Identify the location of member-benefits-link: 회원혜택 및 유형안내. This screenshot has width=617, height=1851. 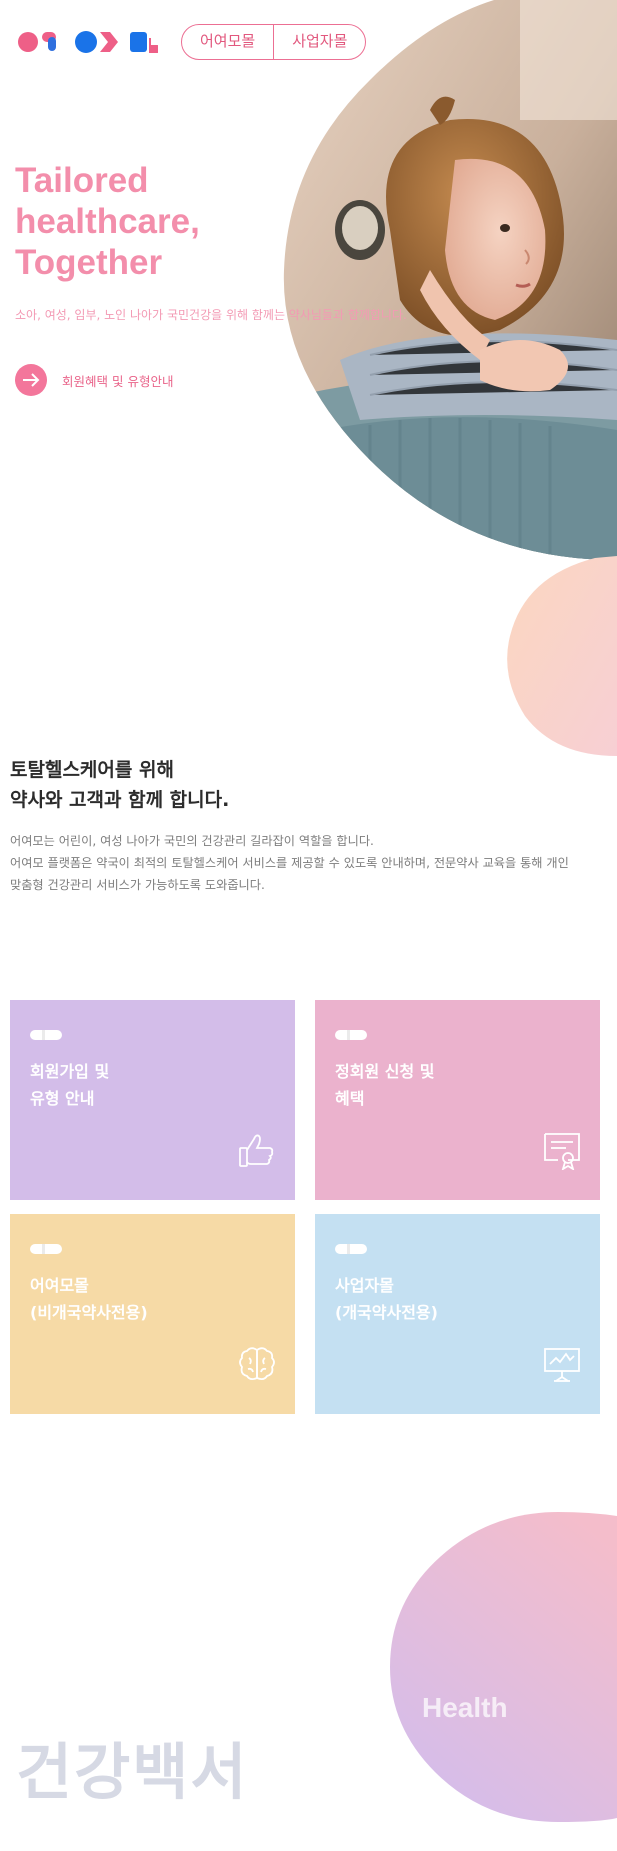
(94, 380).